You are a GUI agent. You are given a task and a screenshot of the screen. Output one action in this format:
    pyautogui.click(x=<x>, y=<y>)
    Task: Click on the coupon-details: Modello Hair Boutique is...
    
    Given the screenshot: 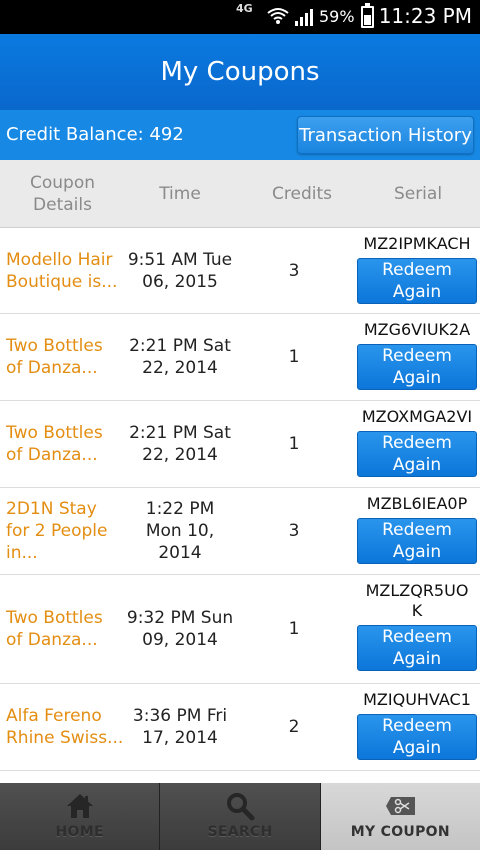 What is the action you would take?
    pyautogui.click(x=65, y=270)
    